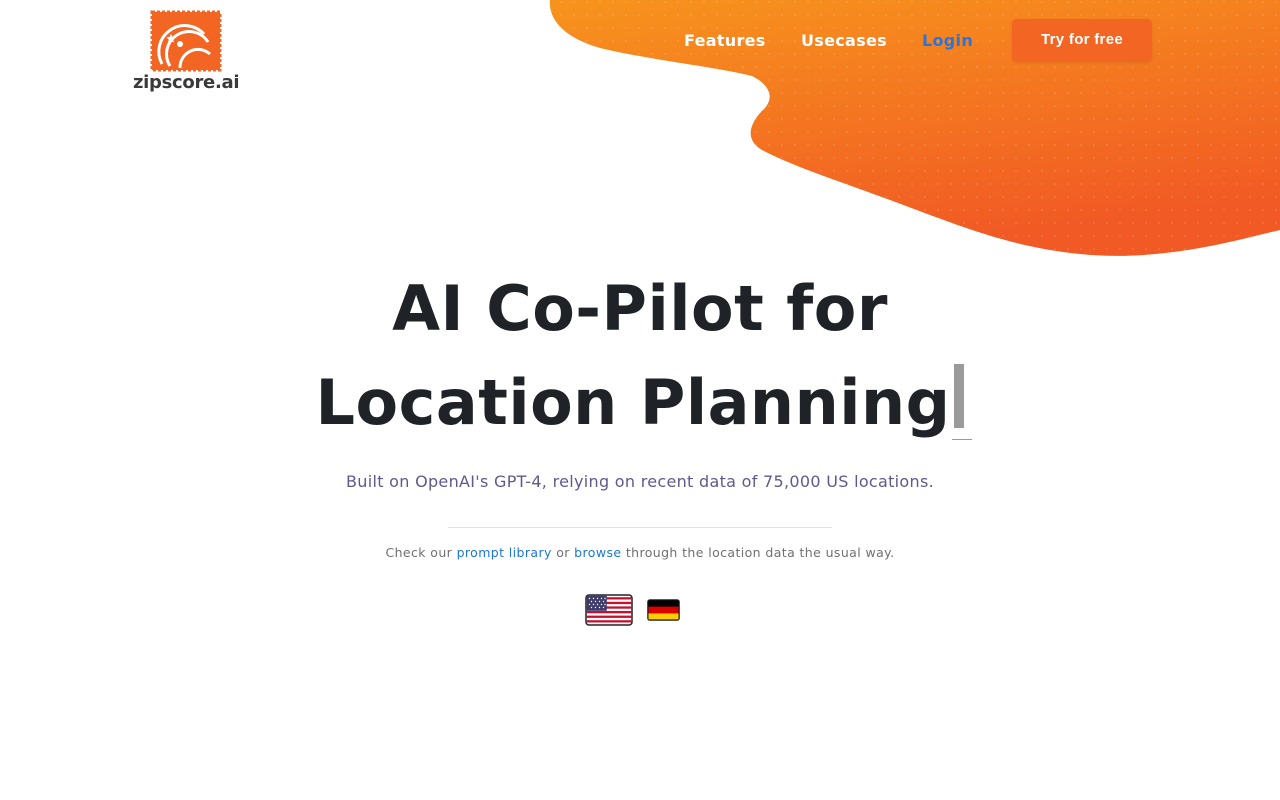 Image resolution: width=1280 pixels, height=800 pixels. I want to click on top-navigation: Features Usecases Login Try for free, so click(640, 40).